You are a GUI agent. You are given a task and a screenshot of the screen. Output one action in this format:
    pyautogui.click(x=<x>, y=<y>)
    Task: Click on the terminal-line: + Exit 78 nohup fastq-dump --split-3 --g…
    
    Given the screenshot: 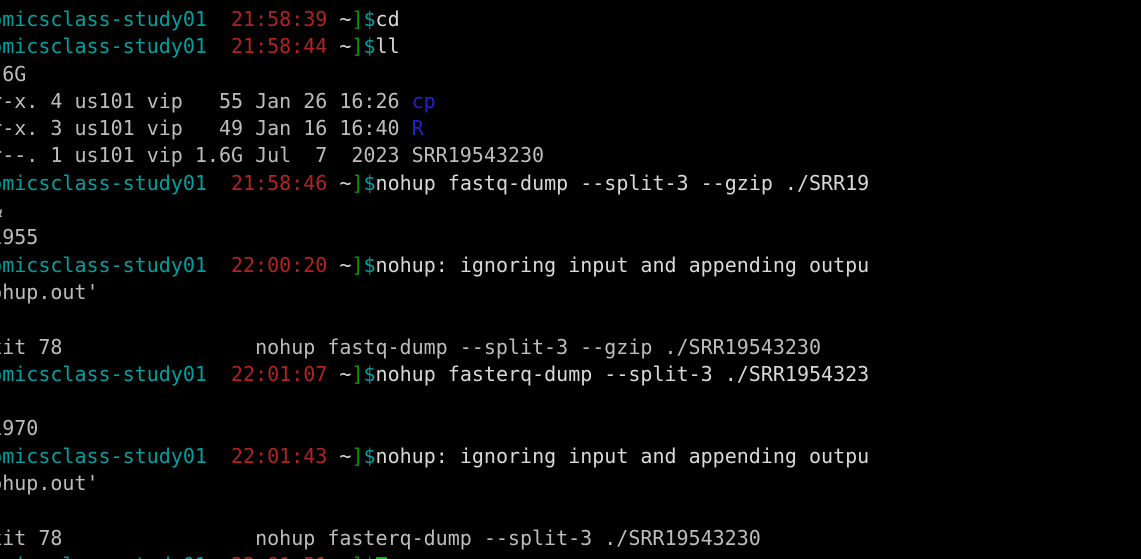 What is the action you would take?
    pyautogui.click(x=570, y=347)
    